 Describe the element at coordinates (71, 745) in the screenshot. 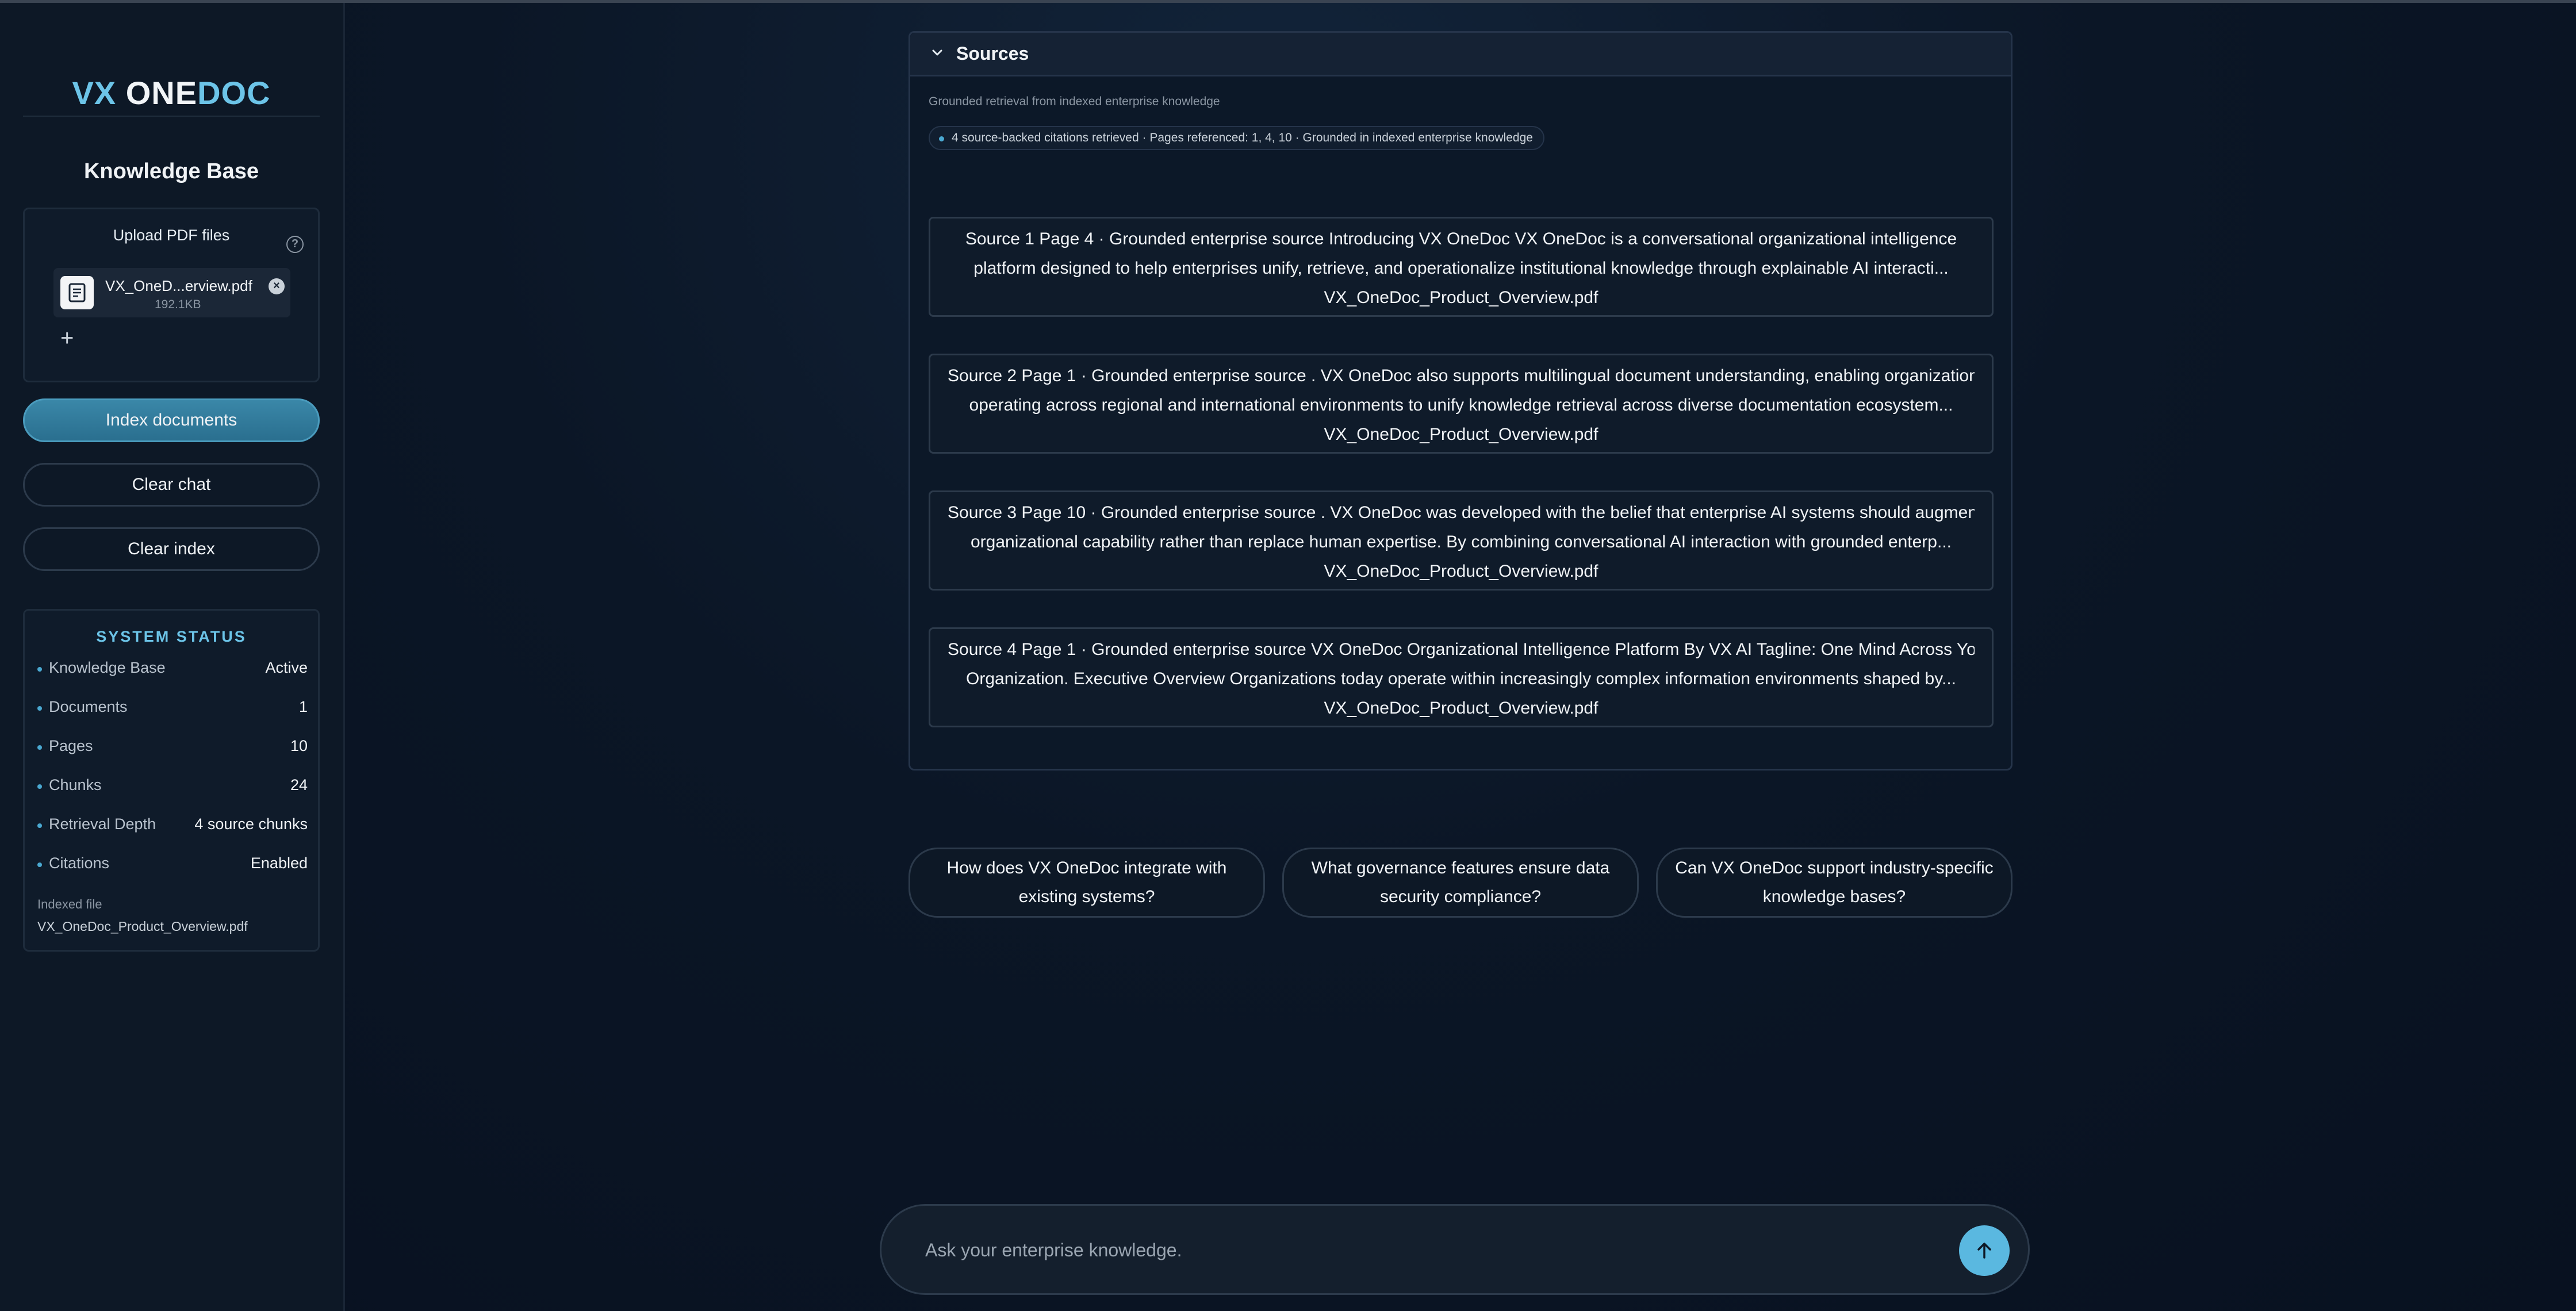

I see `status-key: Pages` at that location.